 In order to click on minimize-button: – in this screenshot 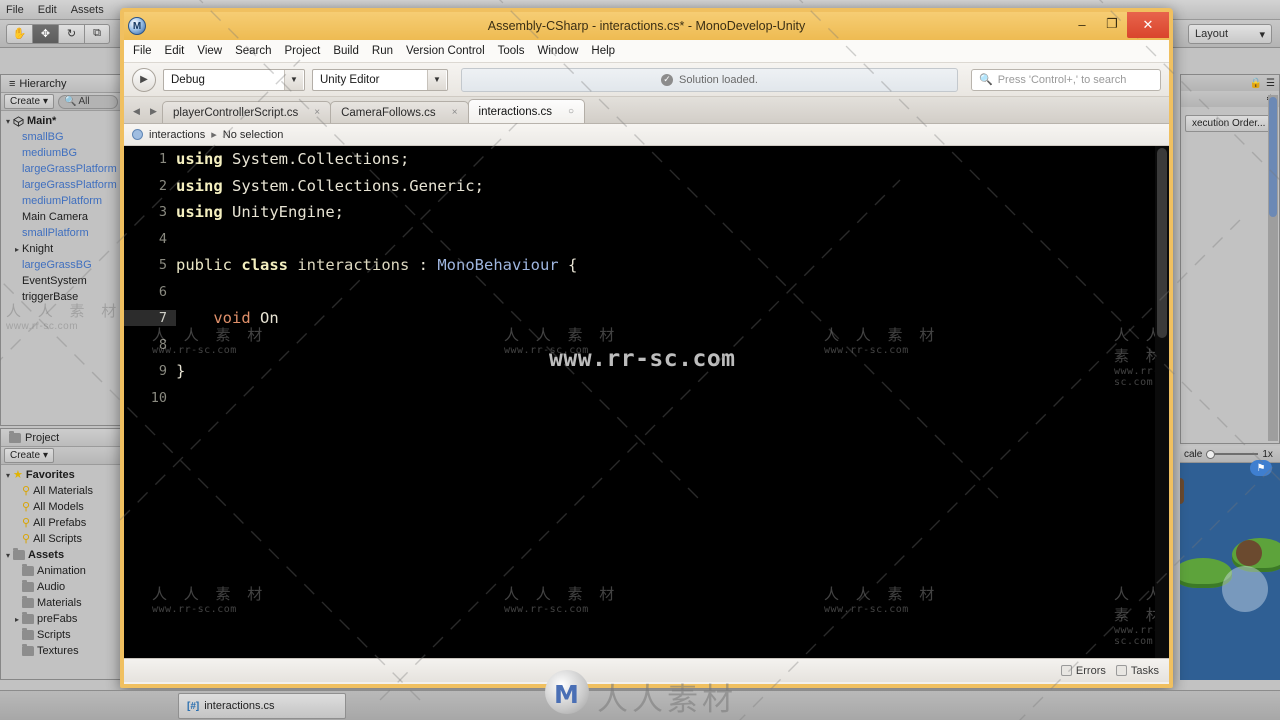, I will do `click(1082, 24)`.